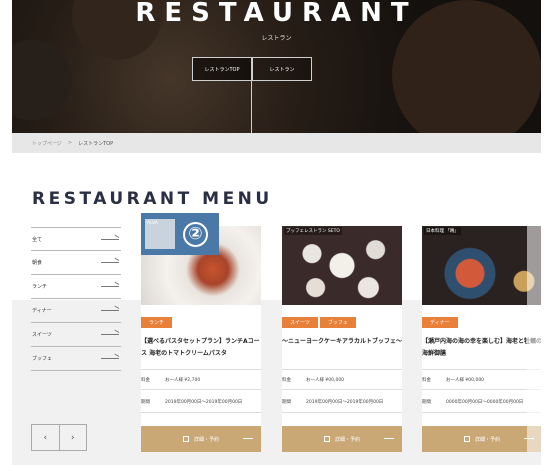  I want to click on menu-title: RESTAURANT MENU, so click(152, 199).